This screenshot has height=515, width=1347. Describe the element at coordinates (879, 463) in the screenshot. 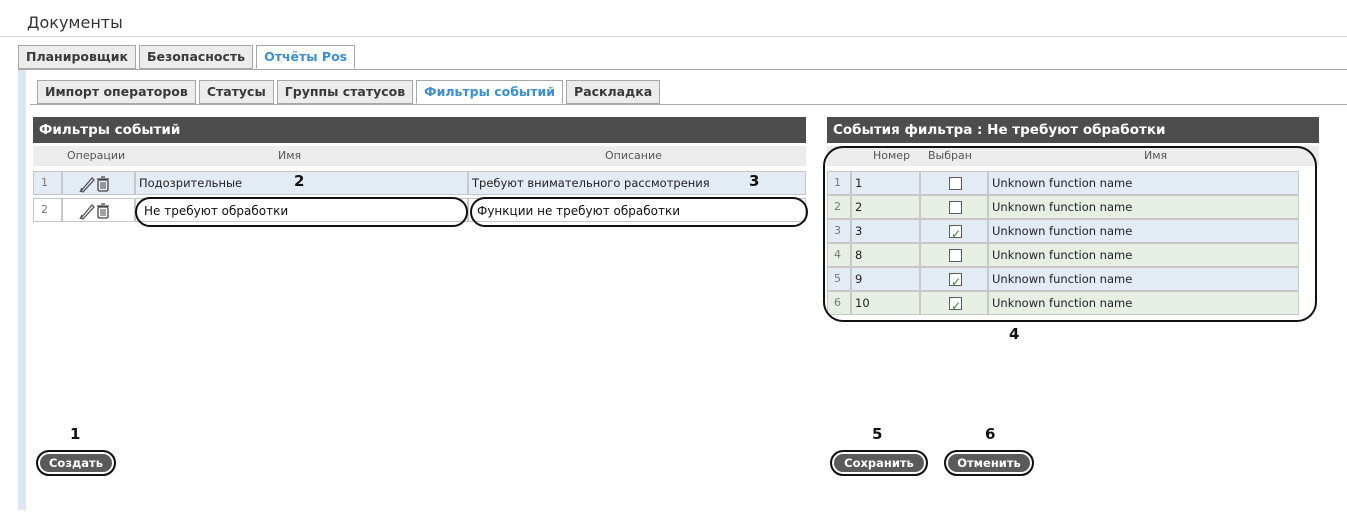

I see `save-button: Сохранить` at that location.